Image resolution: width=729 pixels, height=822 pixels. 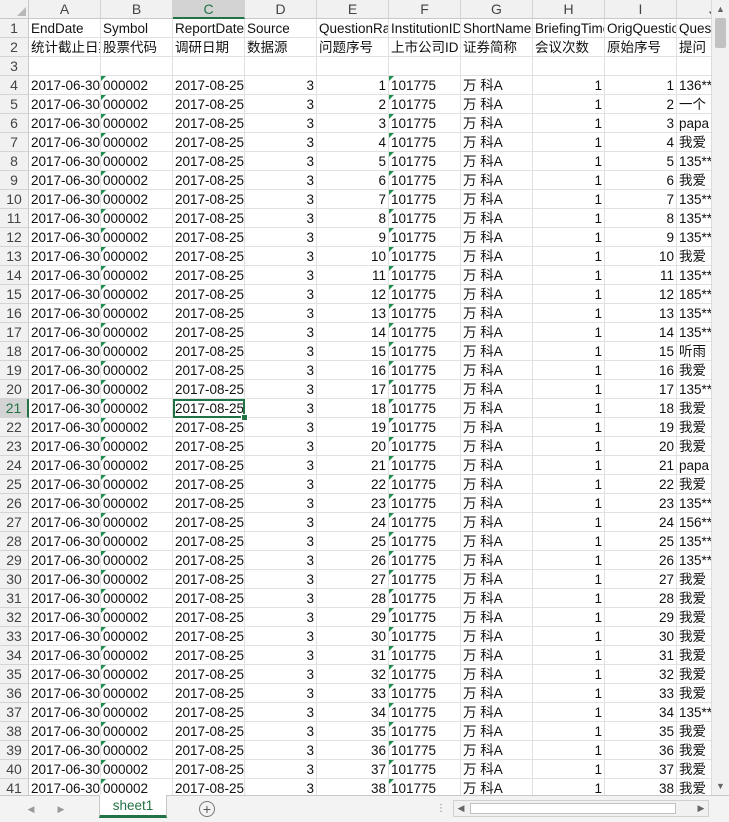 What do you see at coordinates (353, 598) in the screenshot?
I see `cell-e31: 28` at bounding box center [353, 598].